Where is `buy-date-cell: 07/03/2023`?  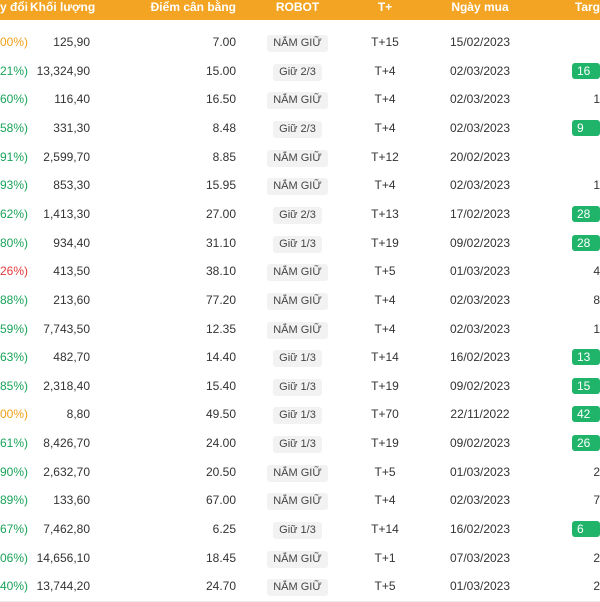
buy-date-cell: 07/03/2023 is located at coordinates (480, 557).